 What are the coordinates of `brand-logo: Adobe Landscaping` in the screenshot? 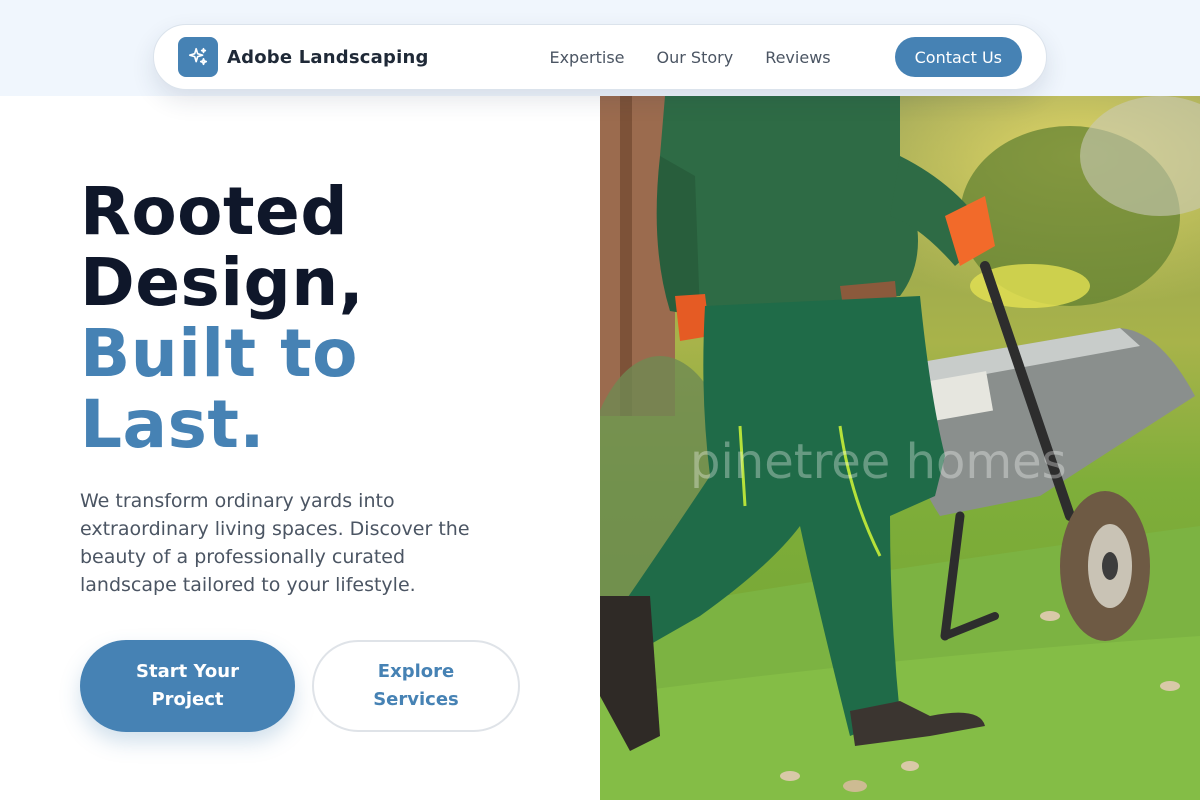 It's located at (303, 57).